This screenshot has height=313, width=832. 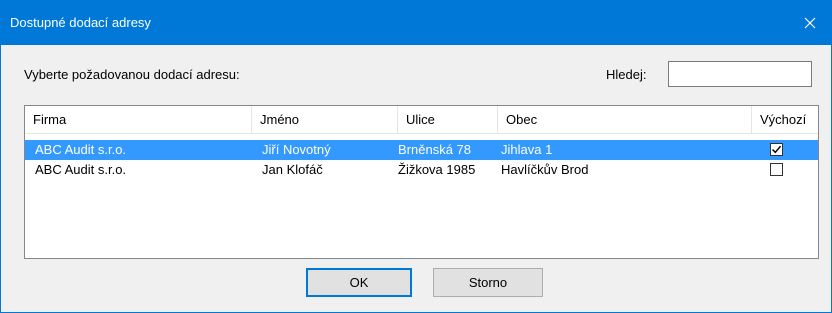 I want to click on close-icon, so click(x=810, y=23).